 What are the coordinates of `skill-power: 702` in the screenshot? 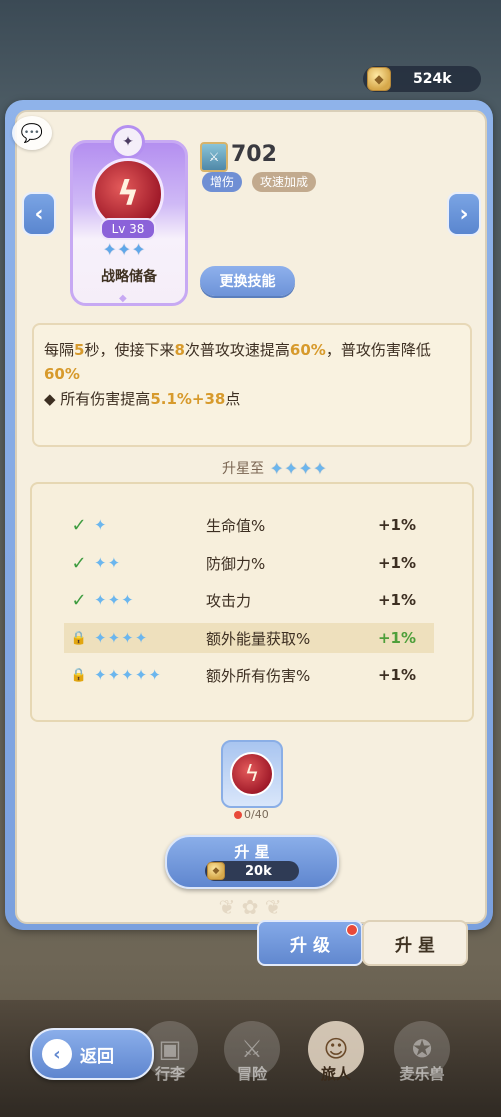 It's located at (254, 154).